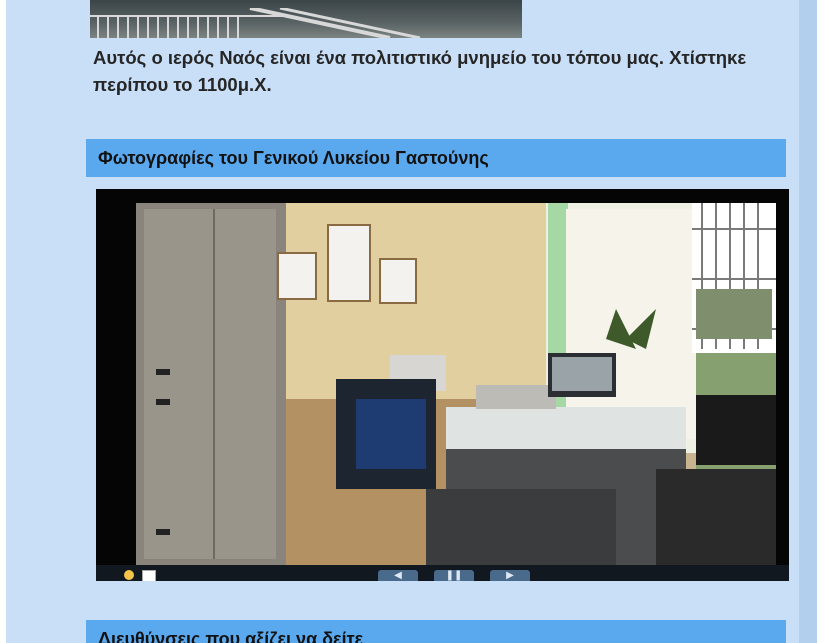 This screenshot has width=827, height=643. I want to click on section-heading-links: Διευθύνσεις που αξίζει να δείτε, so click(436, 631).